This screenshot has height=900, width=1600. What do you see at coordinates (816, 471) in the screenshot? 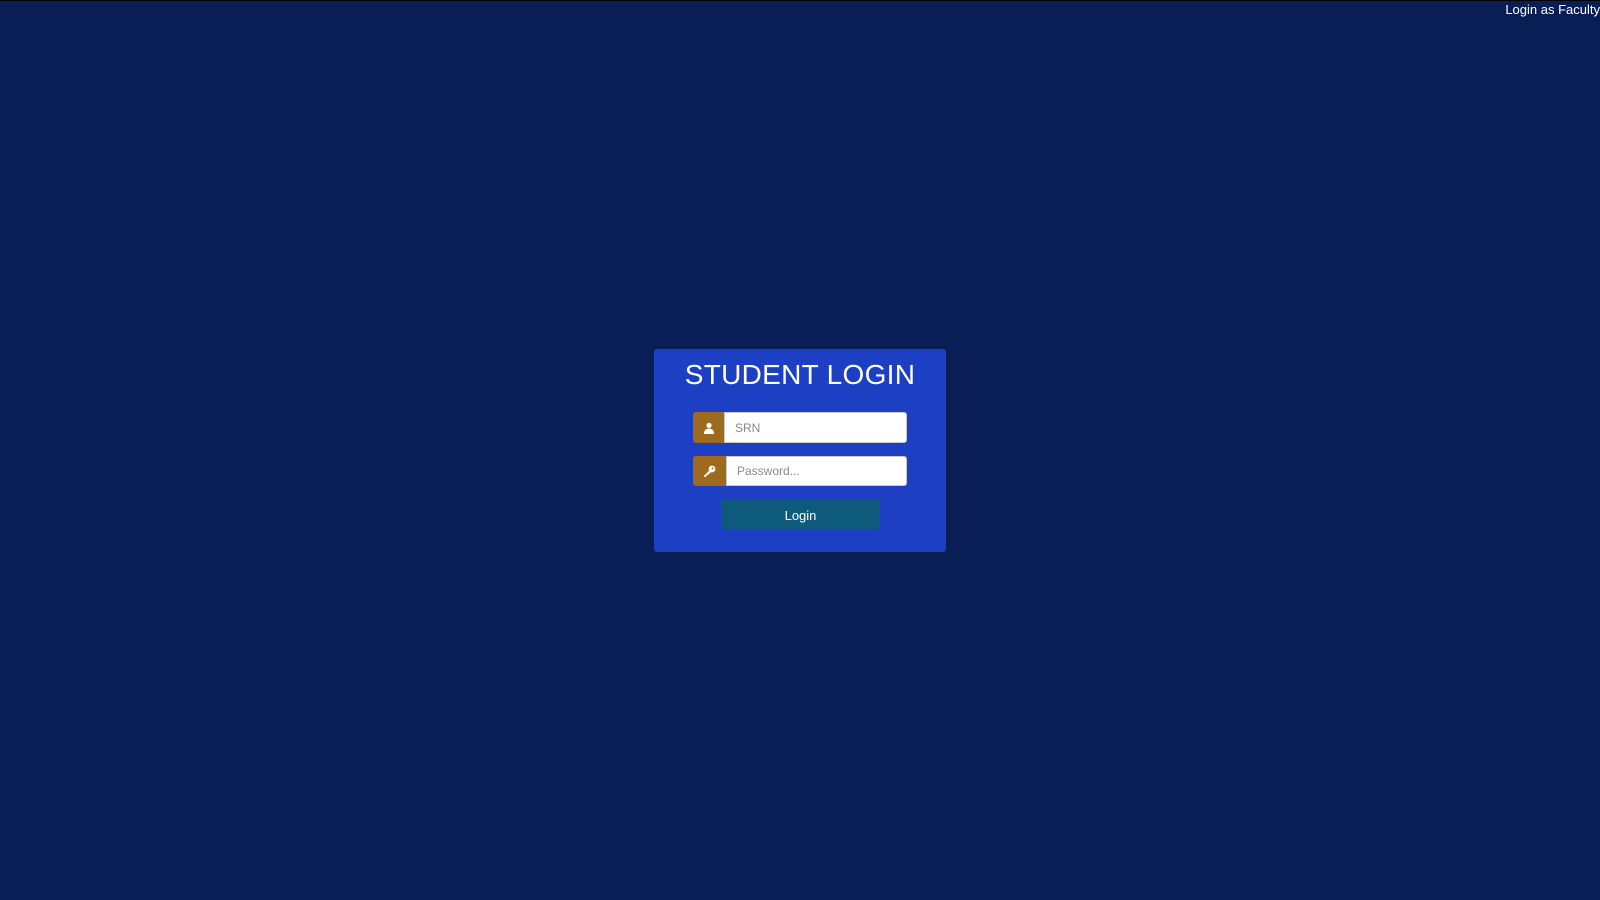
I see `password-input` at bounding box center [816, 471].